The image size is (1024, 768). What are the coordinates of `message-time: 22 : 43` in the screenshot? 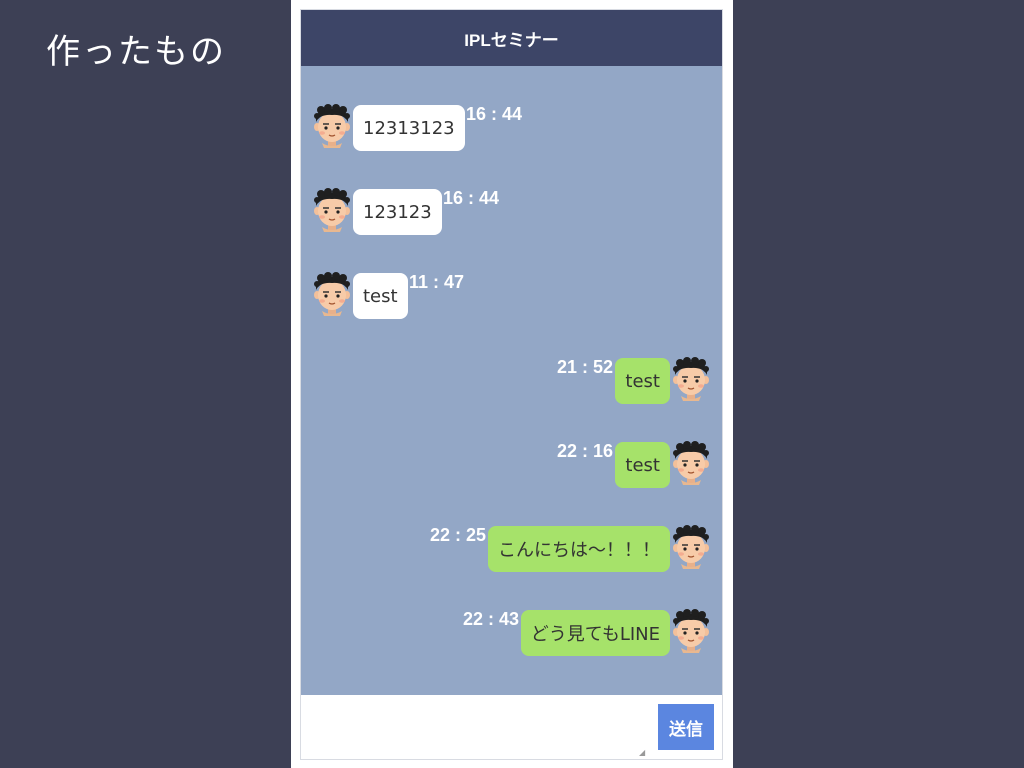 It's located at (490, 619).